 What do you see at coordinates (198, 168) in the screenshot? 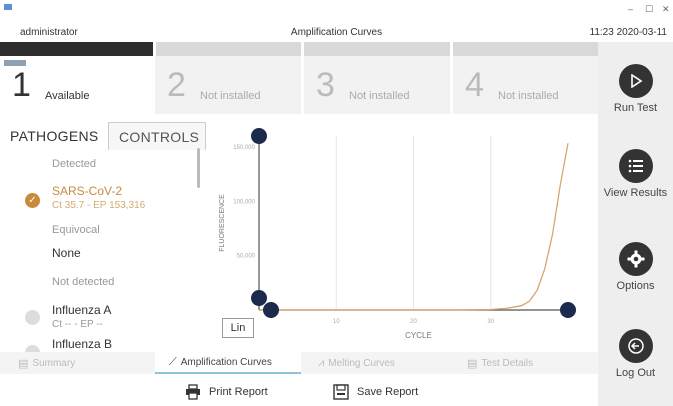
I see `scrollbar` at bounding box center [198, 168].